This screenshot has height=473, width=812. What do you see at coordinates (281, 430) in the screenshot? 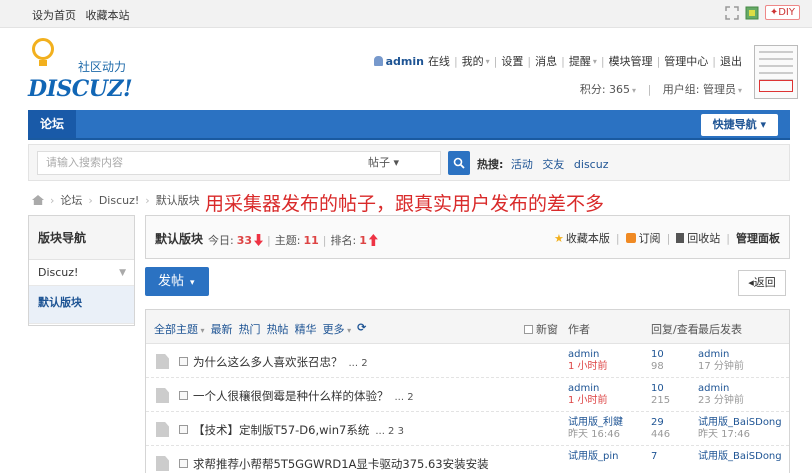
I see `thread-title: 【技术】定制版T57-D6,win7系统` at bounding box center [281, 430].